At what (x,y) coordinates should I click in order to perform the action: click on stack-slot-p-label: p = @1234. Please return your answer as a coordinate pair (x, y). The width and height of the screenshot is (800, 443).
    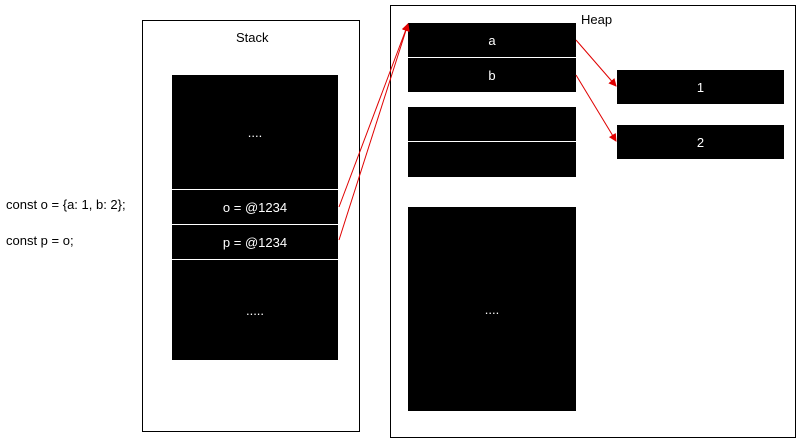
    Looking at the image, I should click on (255, 242).